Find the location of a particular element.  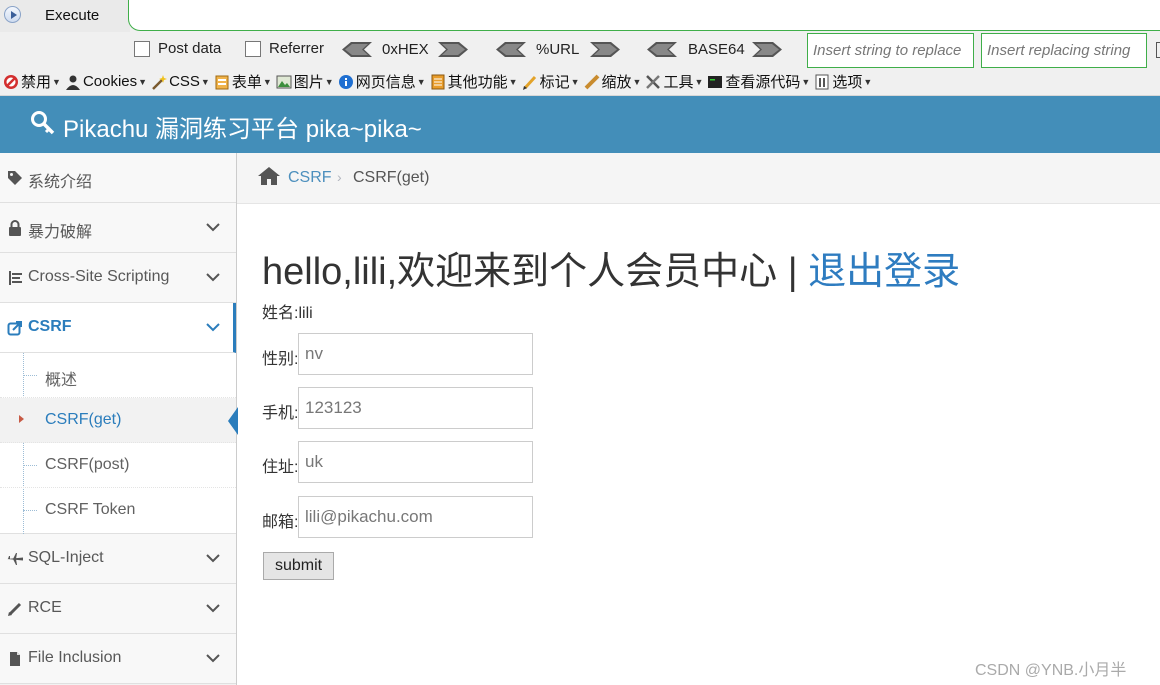

sidebar-item-label: CSRF is located at coordinates (50, 326).